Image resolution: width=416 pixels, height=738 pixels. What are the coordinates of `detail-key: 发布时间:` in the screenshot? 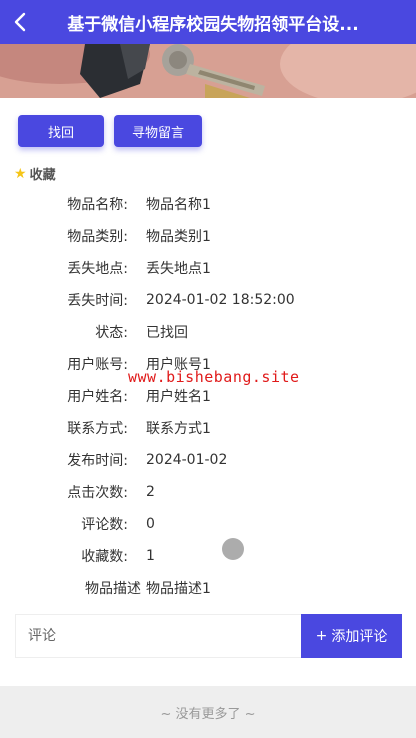 It's located at (97, 461).